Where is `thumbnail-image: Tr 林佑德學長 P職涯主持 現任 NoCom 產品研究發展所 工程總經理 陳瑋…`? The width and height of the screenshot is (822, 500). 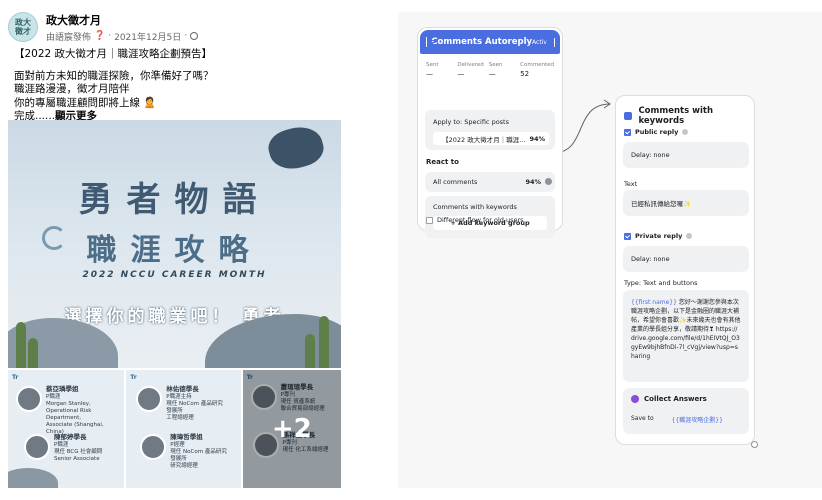 thumbnail-image: Tr 林佑德學長 P職涯主持 現任 NoCom 產品研究發展所 工程總經理 陳瑋… is located at coordinates (183, 429).